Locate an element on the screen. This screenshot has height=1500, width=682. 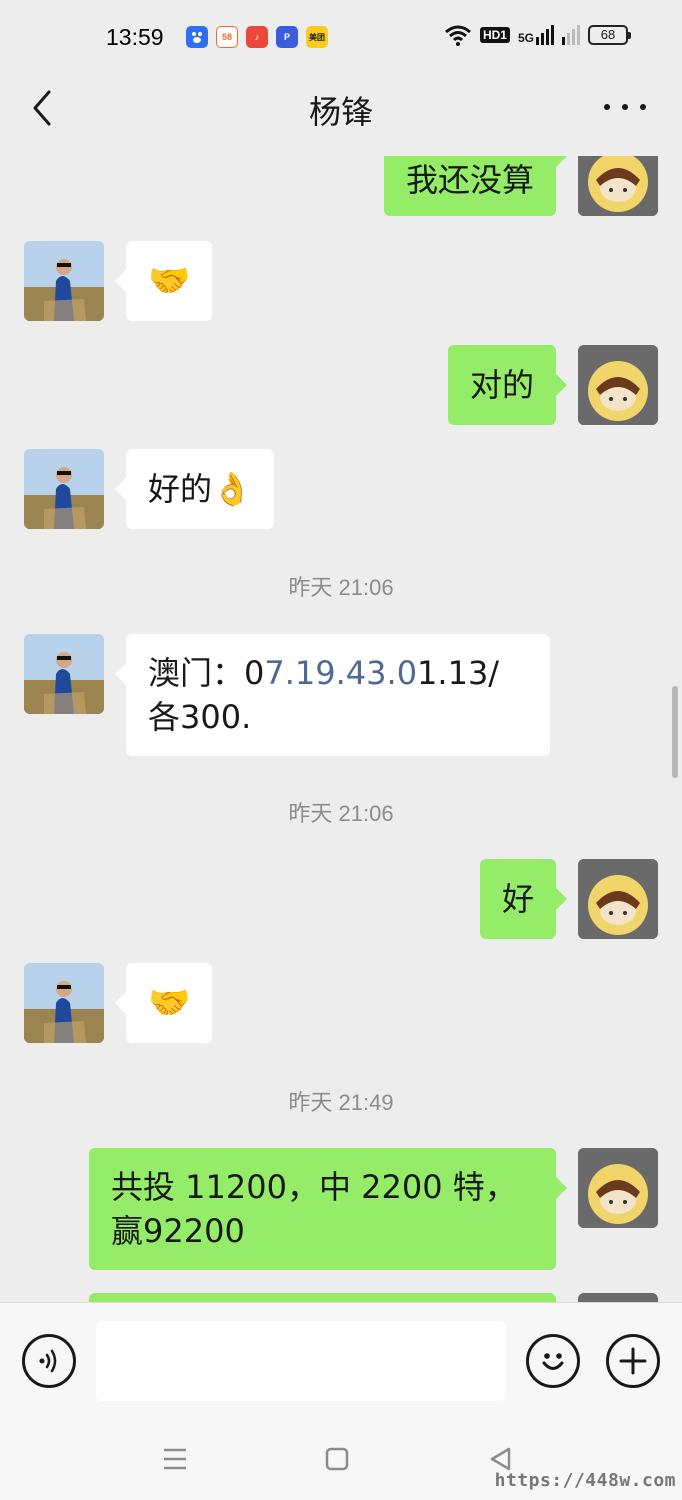
menu-icon is located at coordinates (175, 1459).